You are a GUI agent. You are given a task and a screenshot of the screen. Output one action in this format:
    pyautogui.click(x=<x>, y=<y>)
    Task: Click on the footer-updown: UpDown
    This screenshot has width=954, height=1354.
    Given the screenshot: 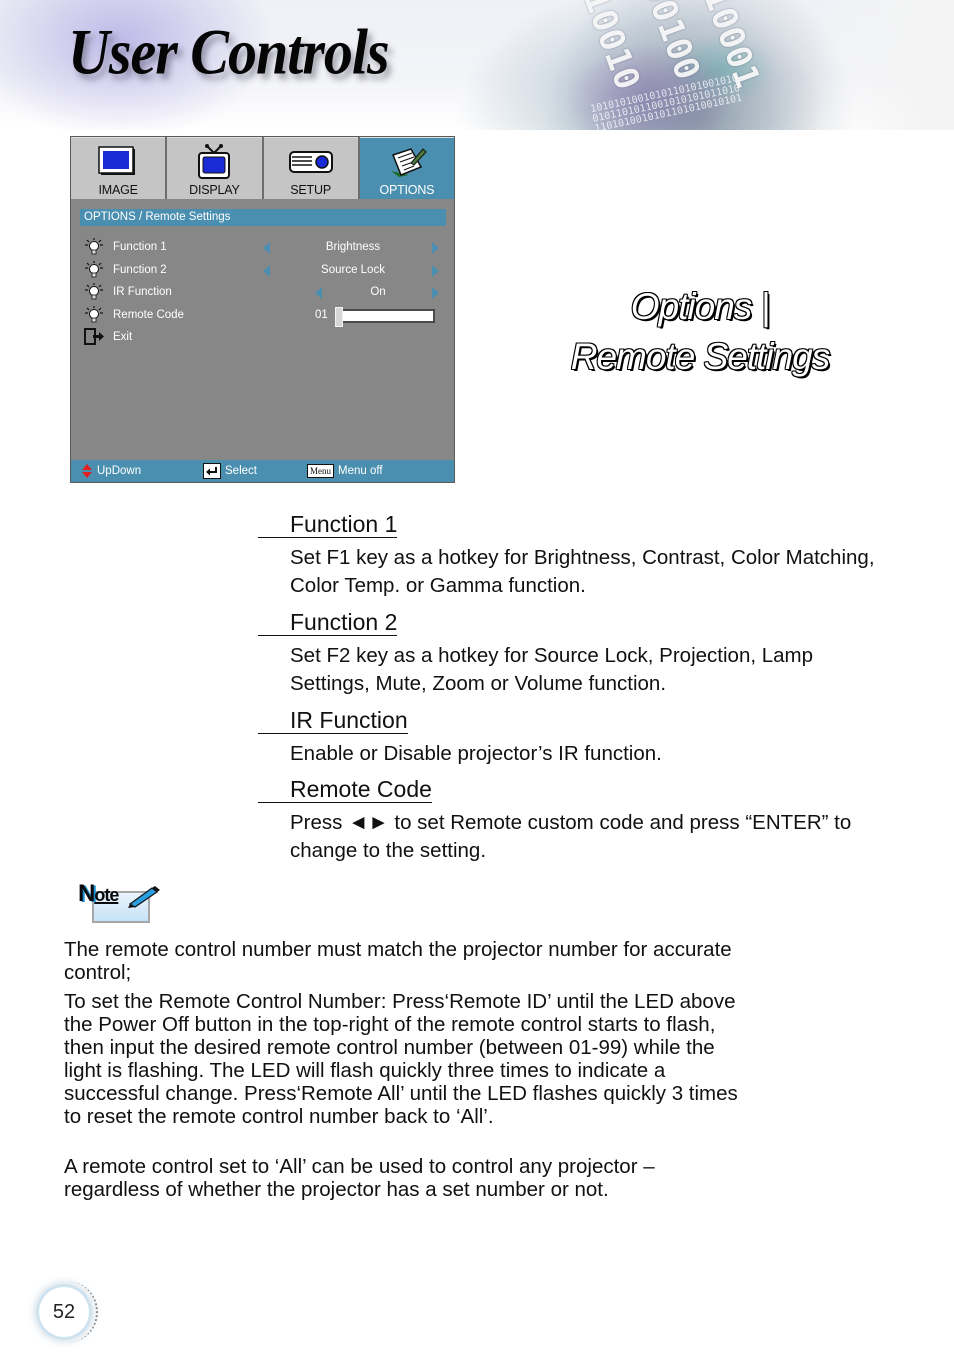 What is the action you would take?
    pyautogui.click(x=111, y=471)
    